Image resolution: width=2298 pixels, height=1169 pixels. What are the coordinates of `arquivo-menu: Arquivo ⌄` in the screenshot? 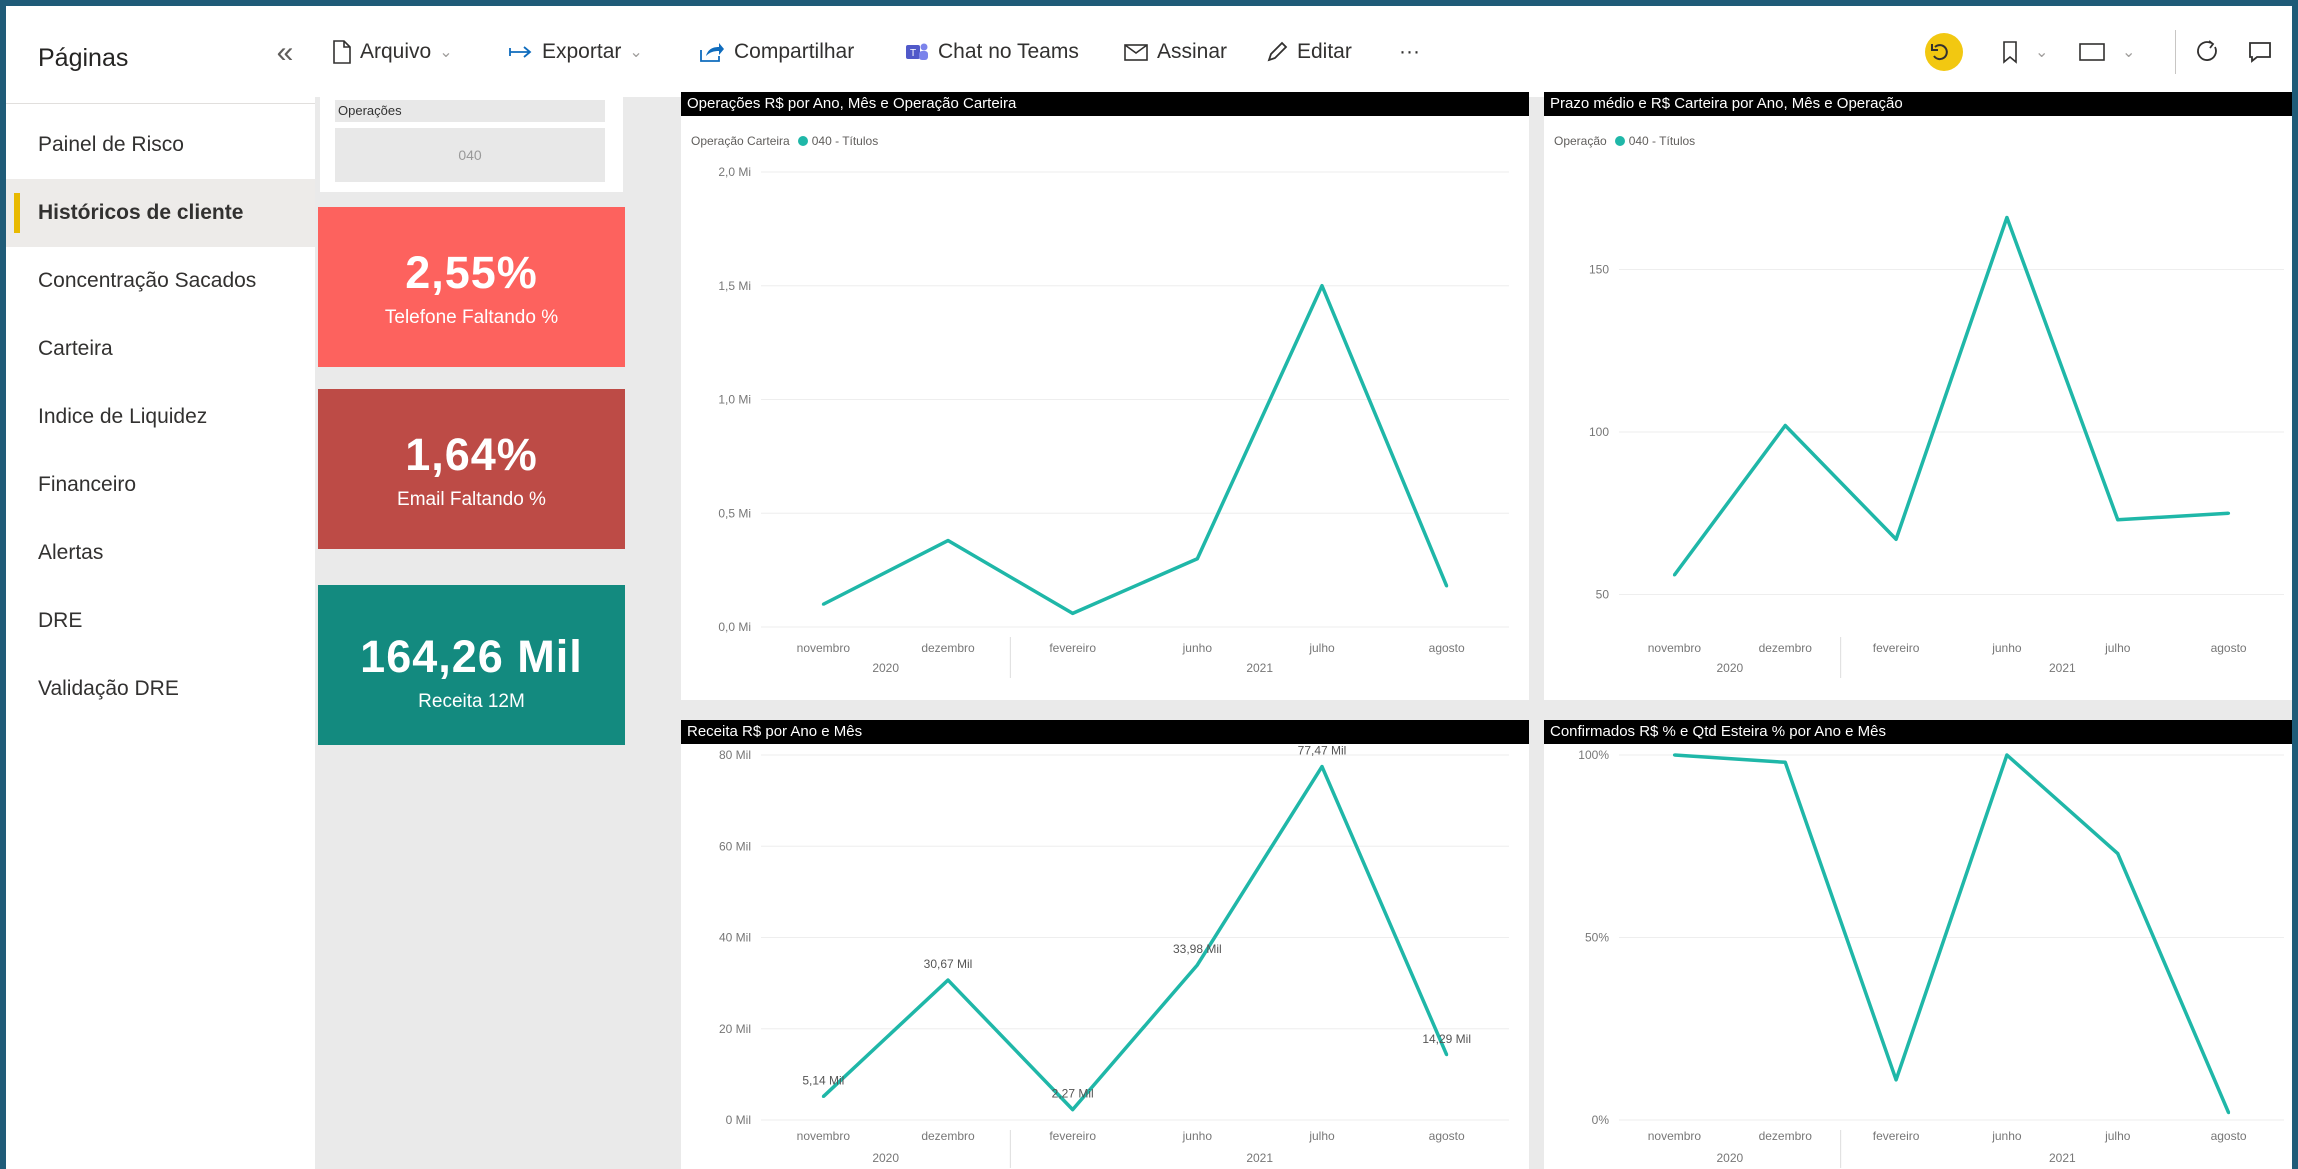 It's located at (392, 52).